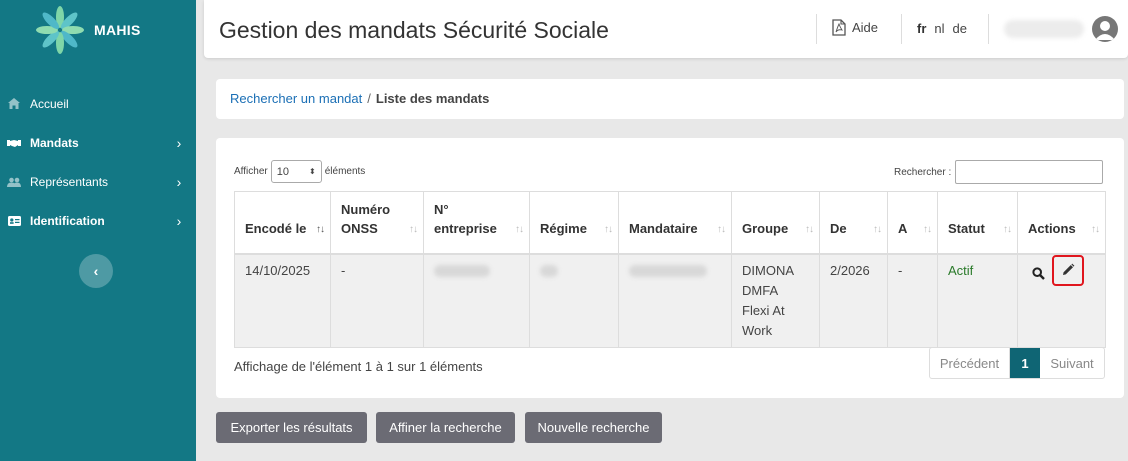 This screenshot has height=461, width=1128. I want to click on language-switcher: fr nl de, so click(942, 28).